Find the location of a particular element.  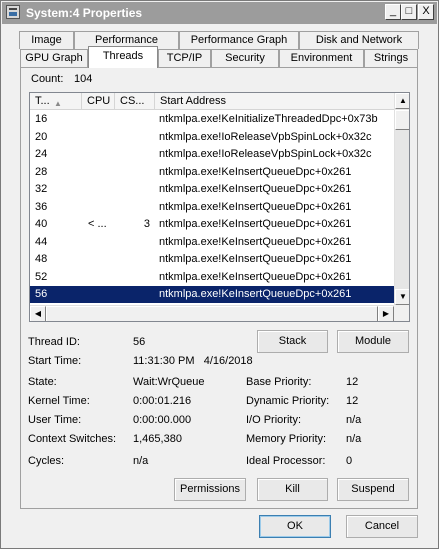

tab-security: Security is located at coordinates (245, 58).